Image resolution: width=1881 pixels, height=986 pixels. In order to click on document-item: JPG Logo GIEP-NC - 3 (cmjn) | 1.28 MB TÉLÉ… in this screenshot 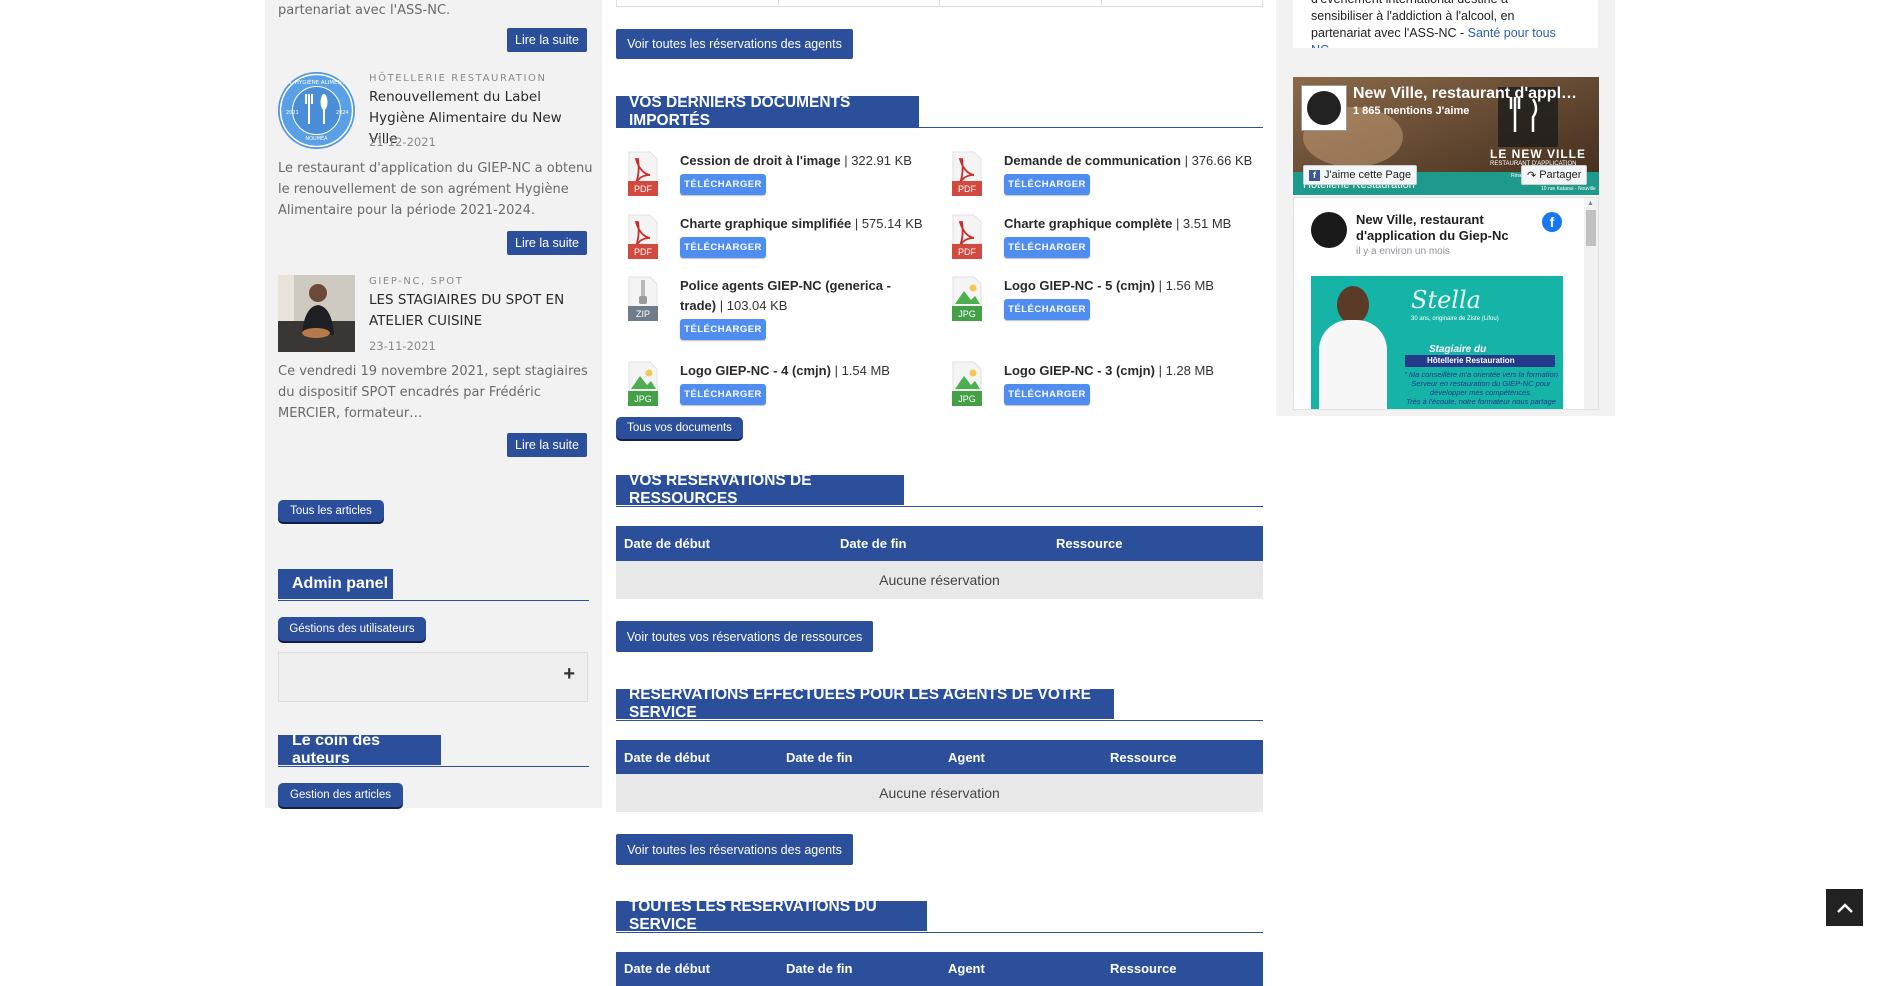, I will do `click(1103, 383)`.